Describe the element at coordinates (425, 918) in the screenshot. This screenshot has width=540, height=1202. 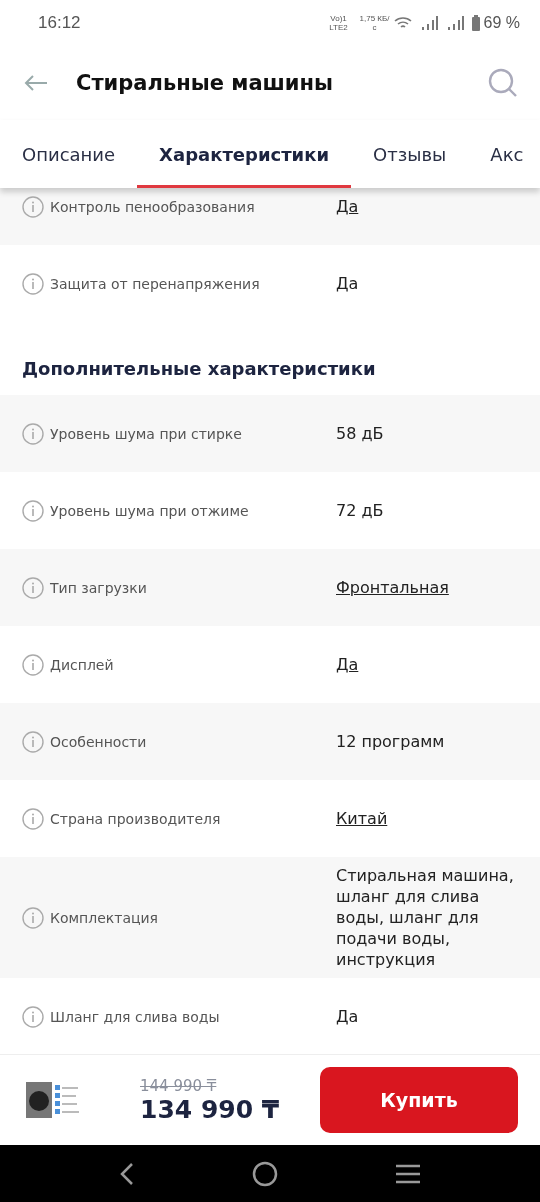
I see `spec-value: Стиральная машина, шланг для слива воды, шланг для подачи воды, инструкция` at that location.